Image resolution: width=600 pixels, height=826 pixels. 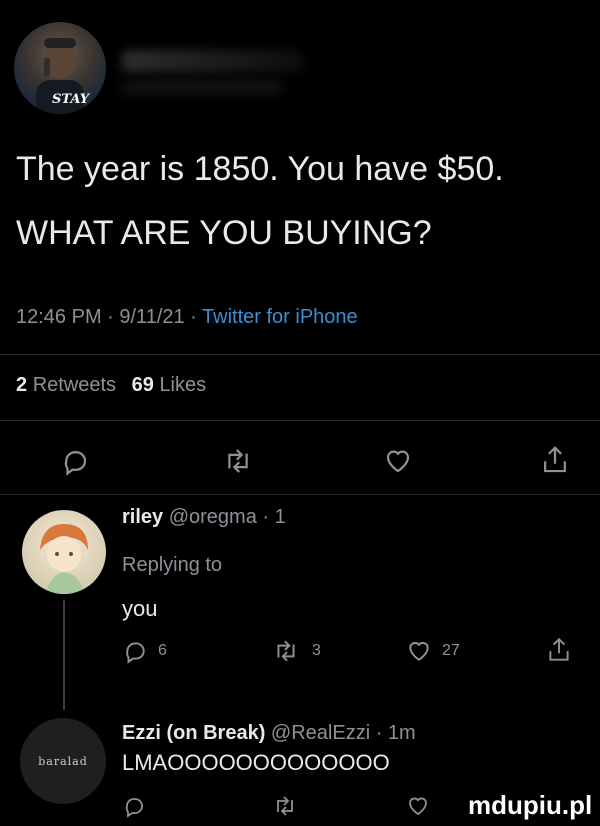 I want to click on tweet-timestamp: 12:46 PM · 9/11/21 ·, so click(x=109, y=317).